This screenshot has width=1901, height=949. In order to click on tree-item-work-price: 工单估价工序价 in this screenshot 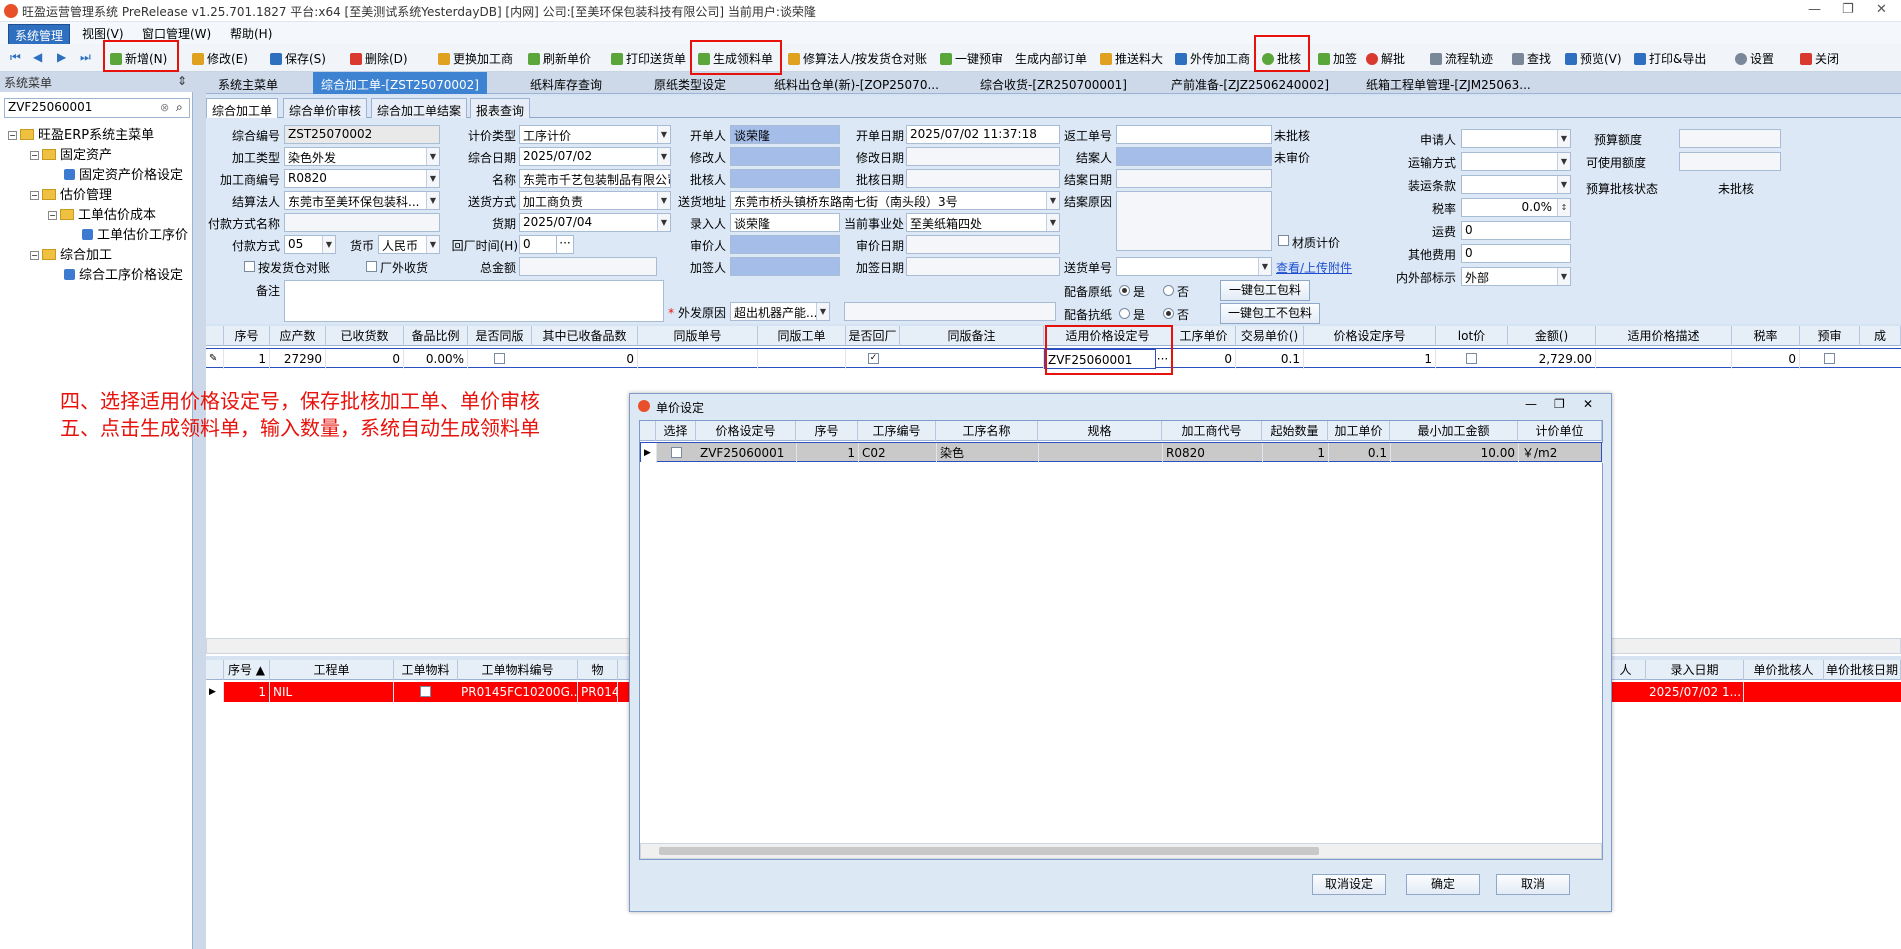, I will do `click(135, 233)`.